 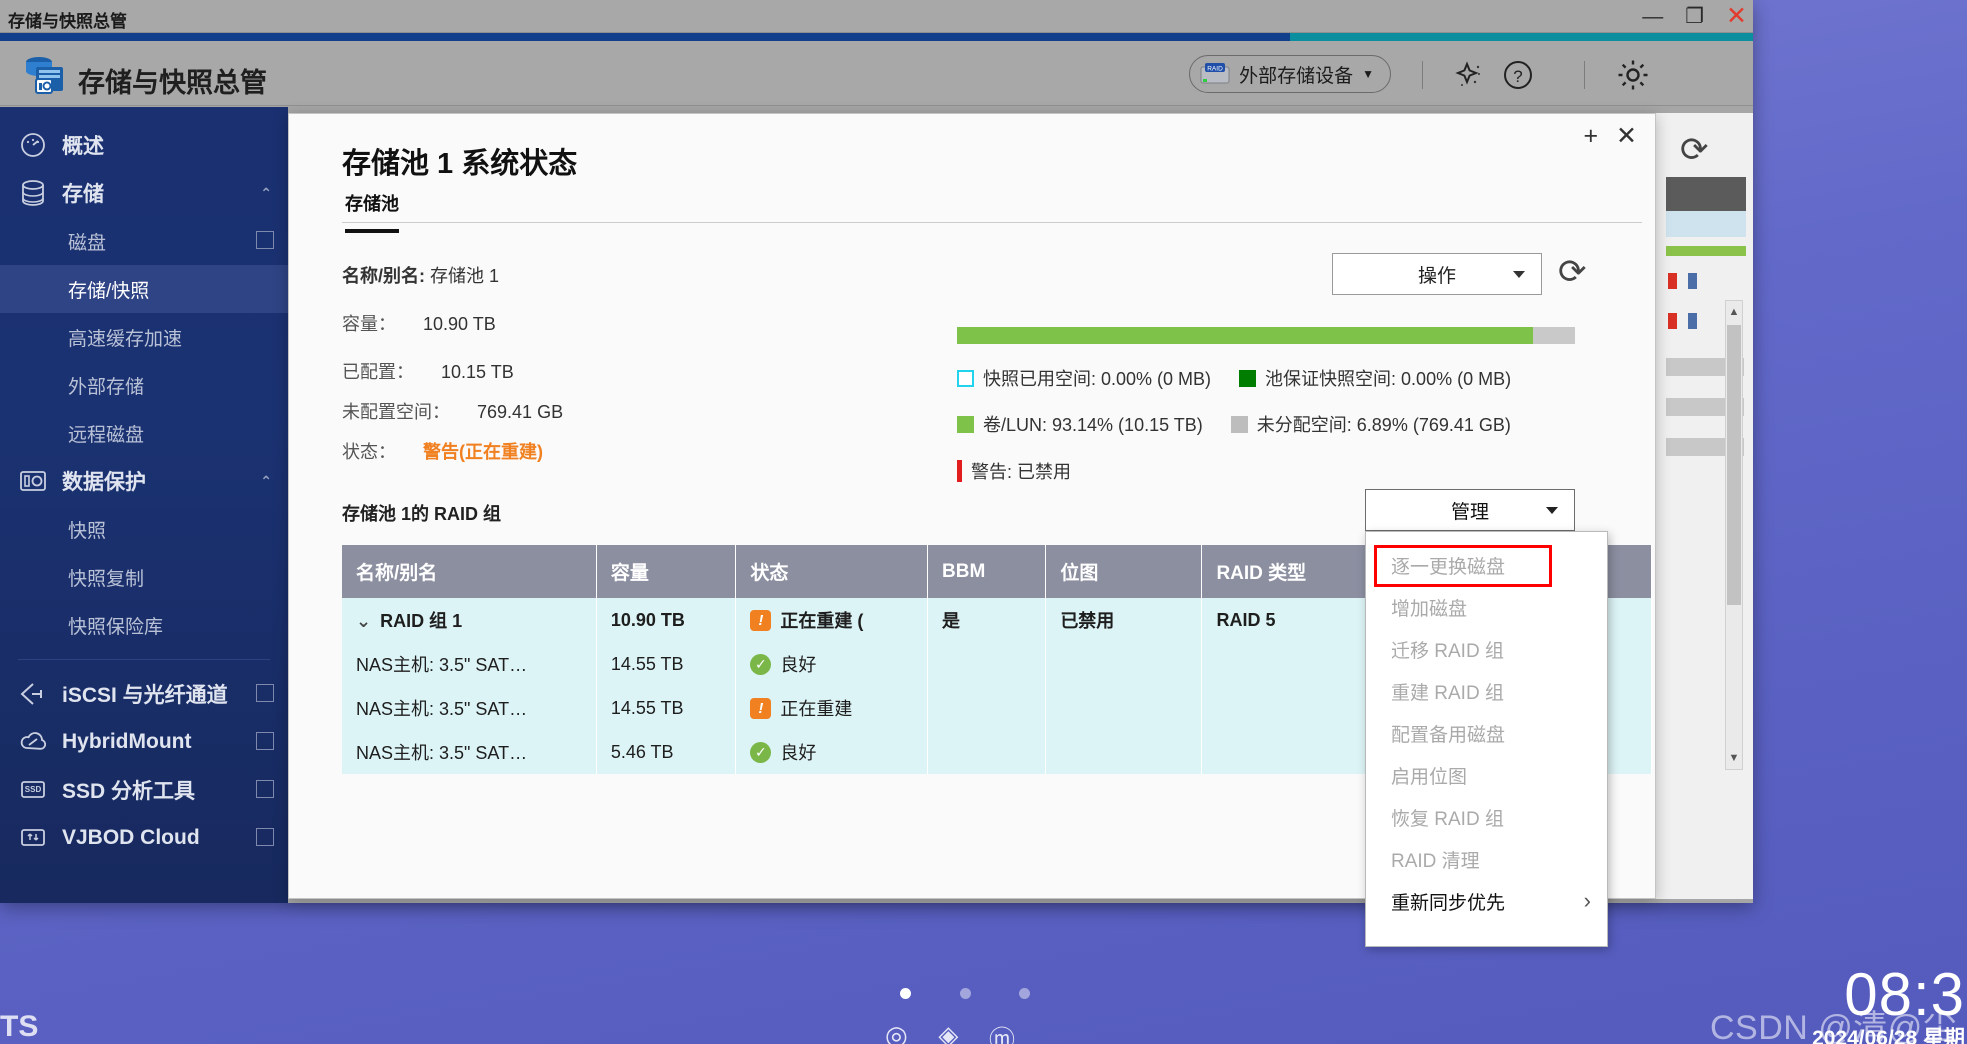 What do you see at coordinates (1093, 425) in the screenshot?
I see `legend-text: 卷/LUN: 93.14% (10.15 TB)` at bounding box center [1093, 425].